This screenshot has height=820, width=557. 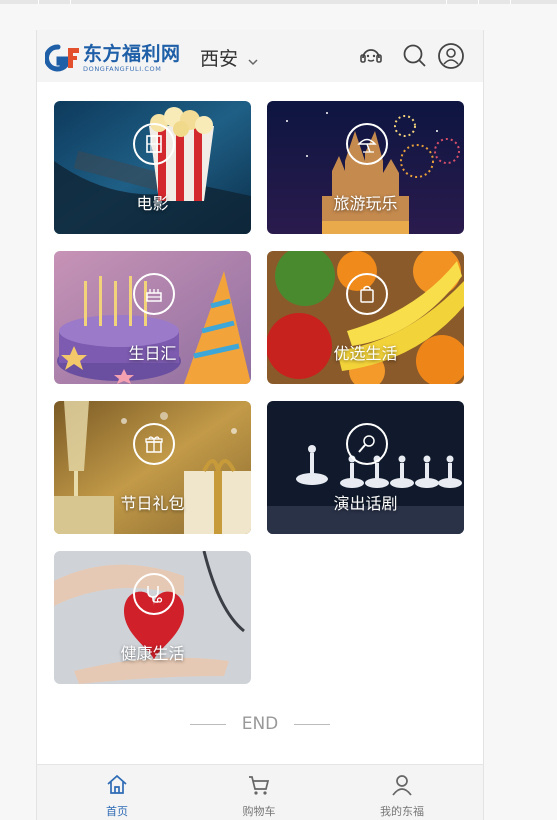 What do you see at coordinates (371, 56) in the screenshot?
I see `customer-service-icon` at bounding box center [371, 56].